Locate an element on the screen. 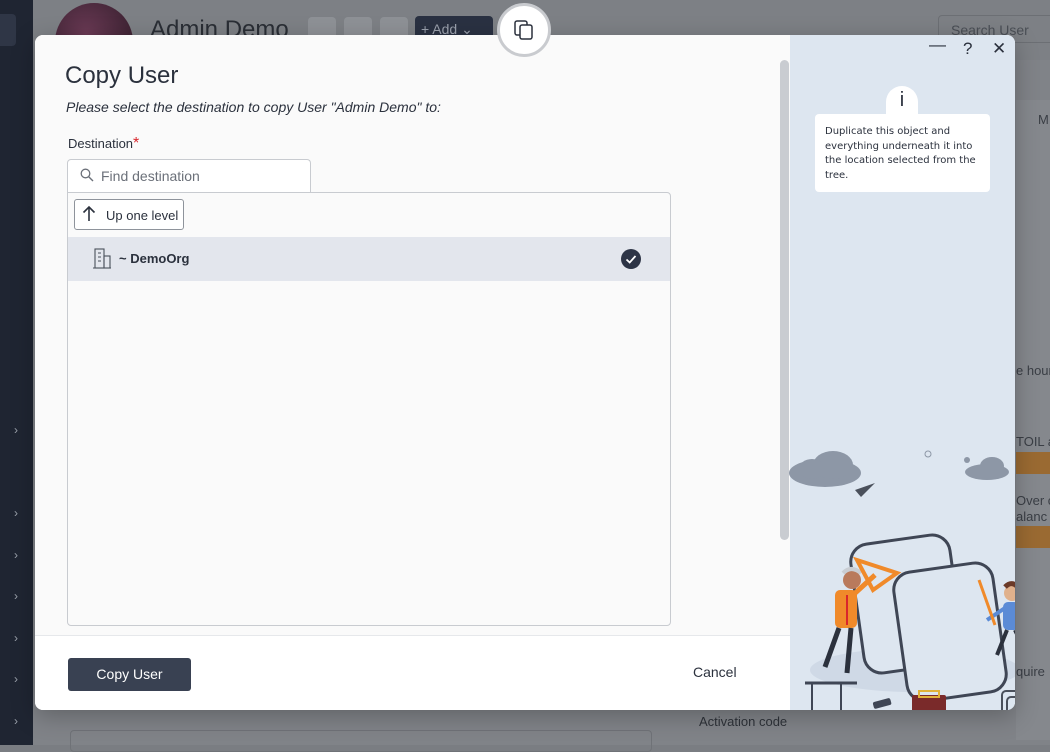 The image size is (1050, 752). bg-text: Over c is located at coordinates (1033, 500).